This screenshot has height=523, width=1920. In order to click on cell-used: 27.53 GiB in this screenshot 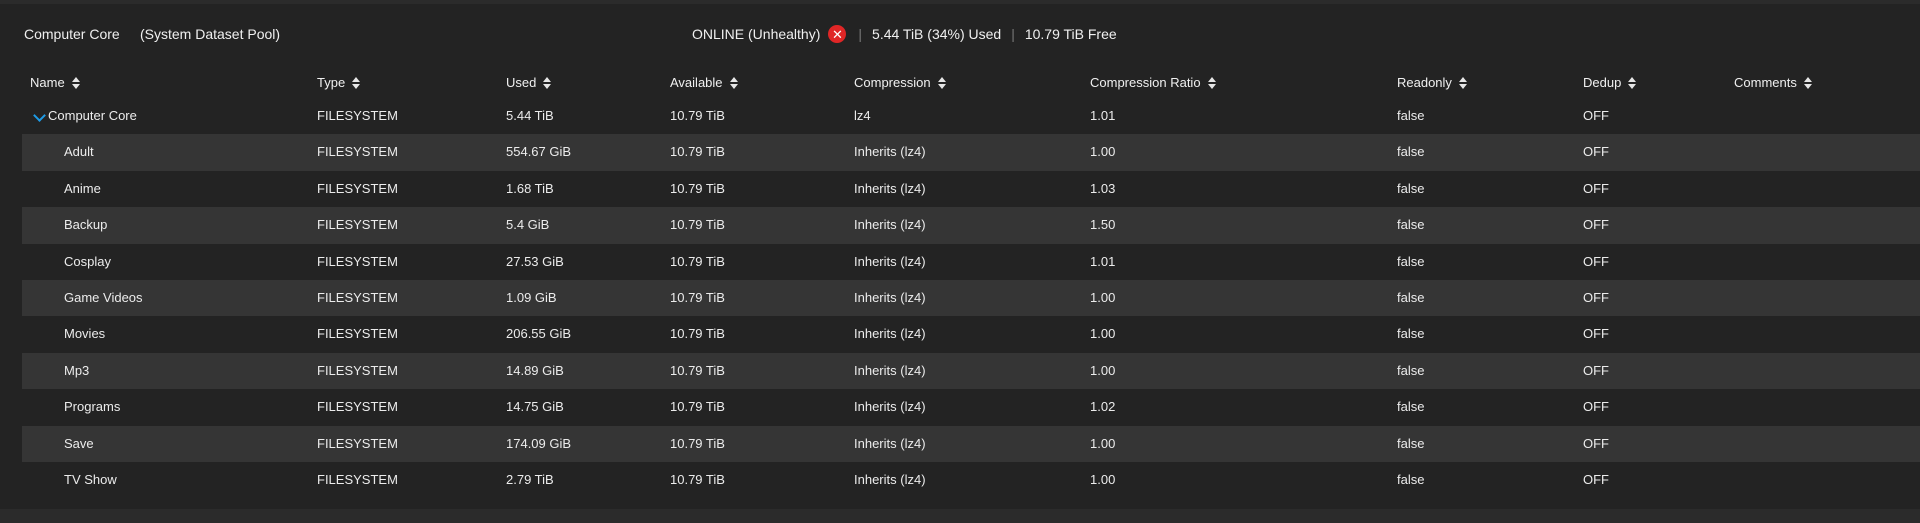, I will do `click(535, 261)`.